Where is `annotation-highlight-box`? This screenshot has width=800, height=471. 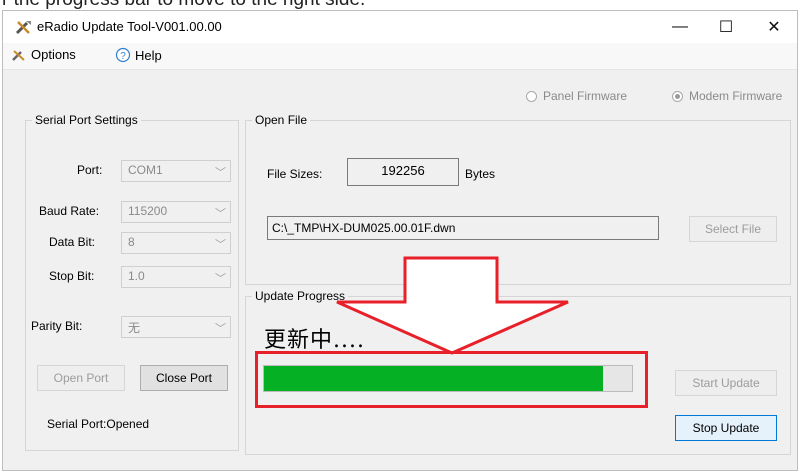
annotation-highlight-box is located at coordinates (451, 379).